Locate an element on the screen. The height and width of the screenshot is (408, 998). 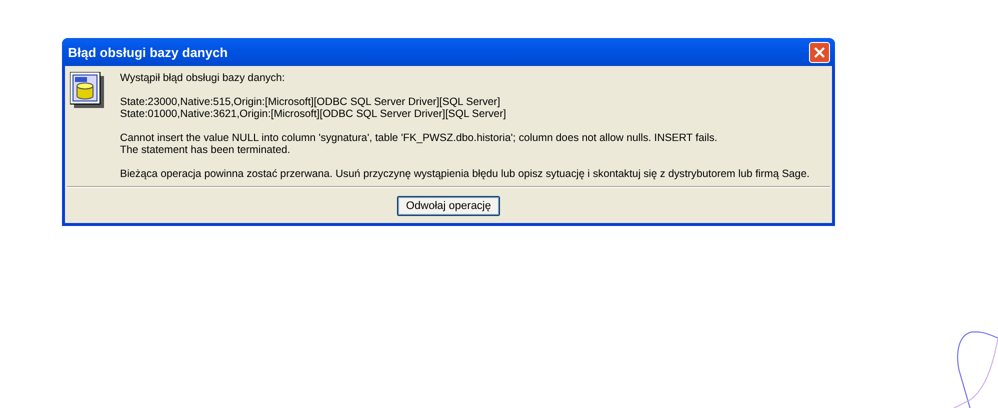
window-title: Błąd obsługi bazy danych is located at coordinates (148, 52).